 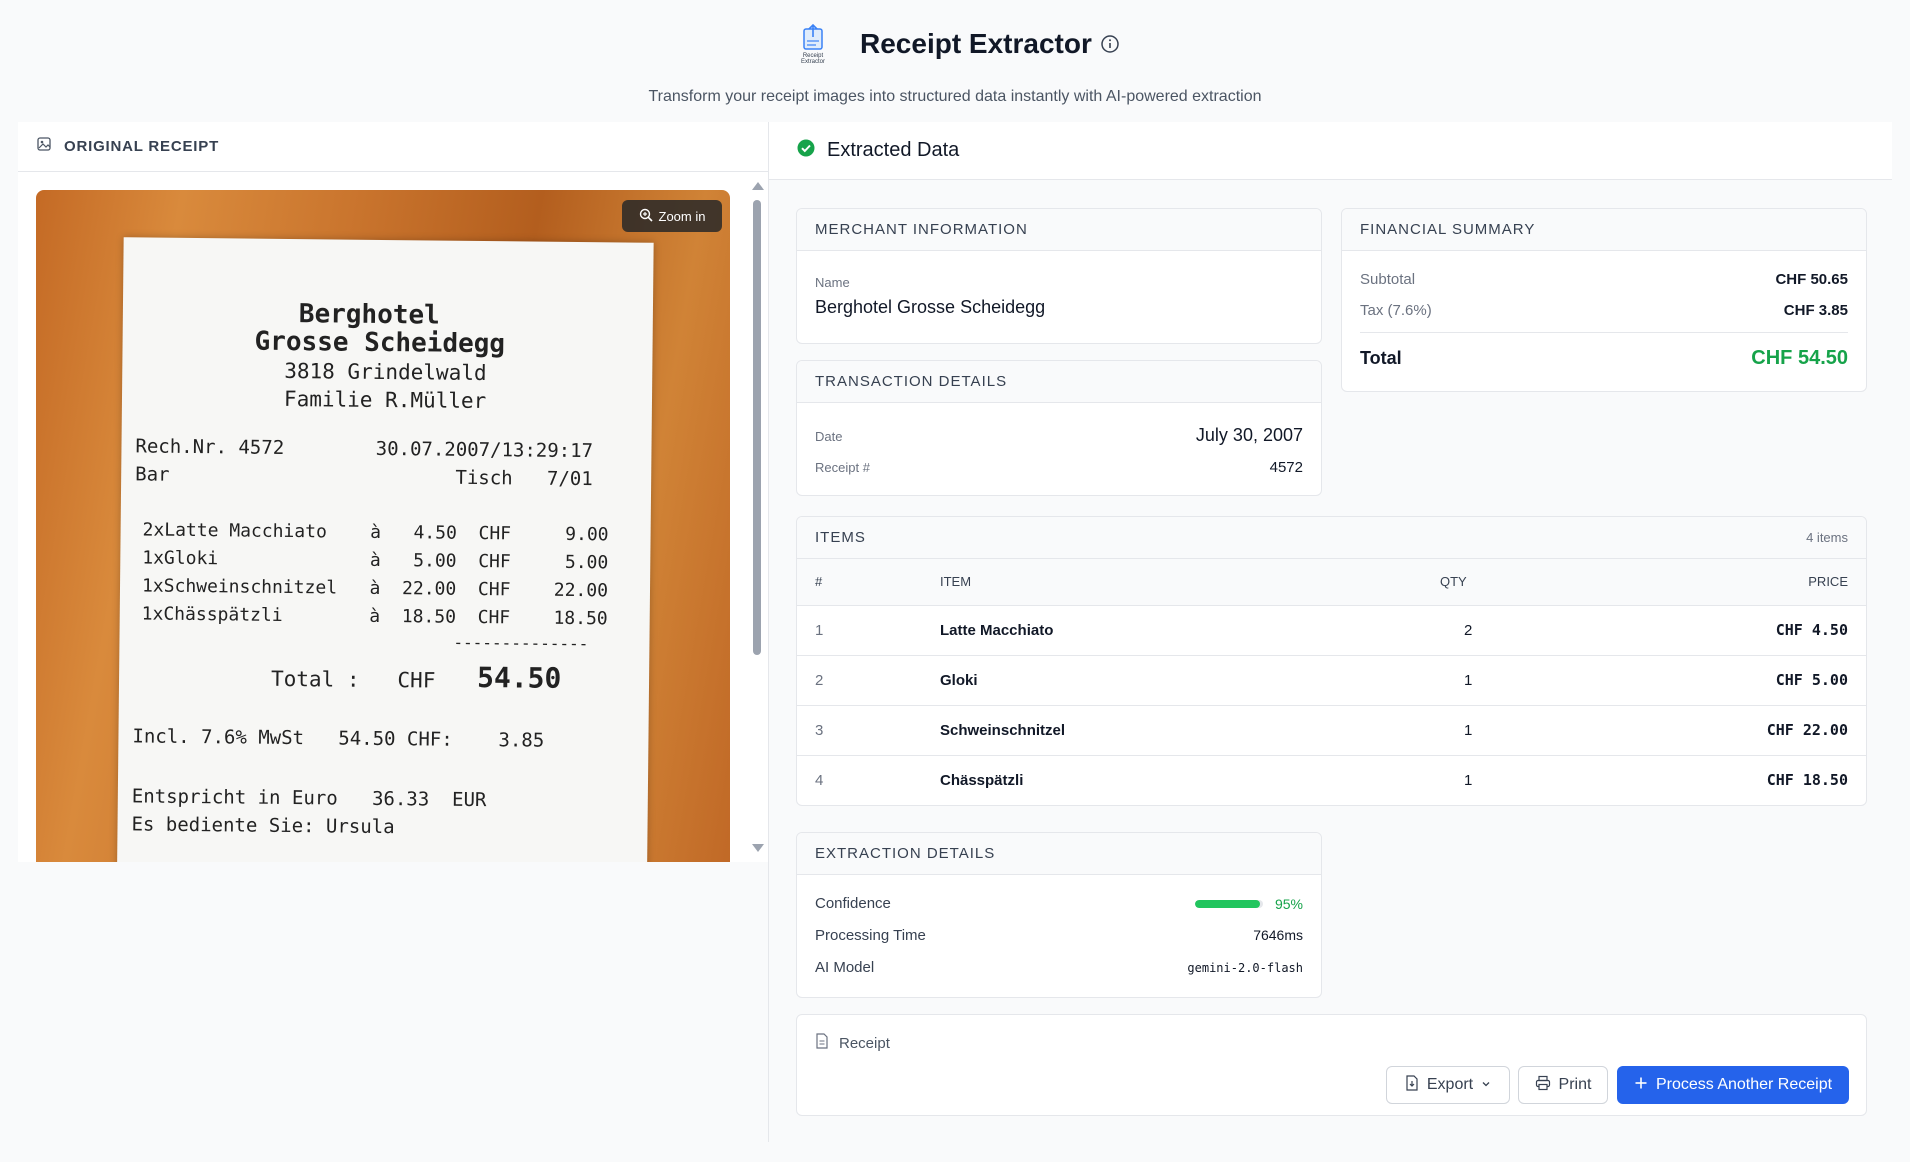 I want to click on subtotal-value: CHF 50.65, so click(x=1811, y=279).